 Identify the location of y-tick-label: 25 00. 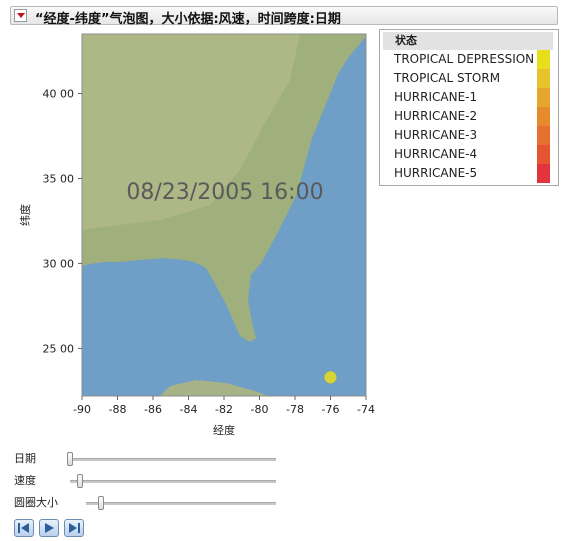
(59, 348).